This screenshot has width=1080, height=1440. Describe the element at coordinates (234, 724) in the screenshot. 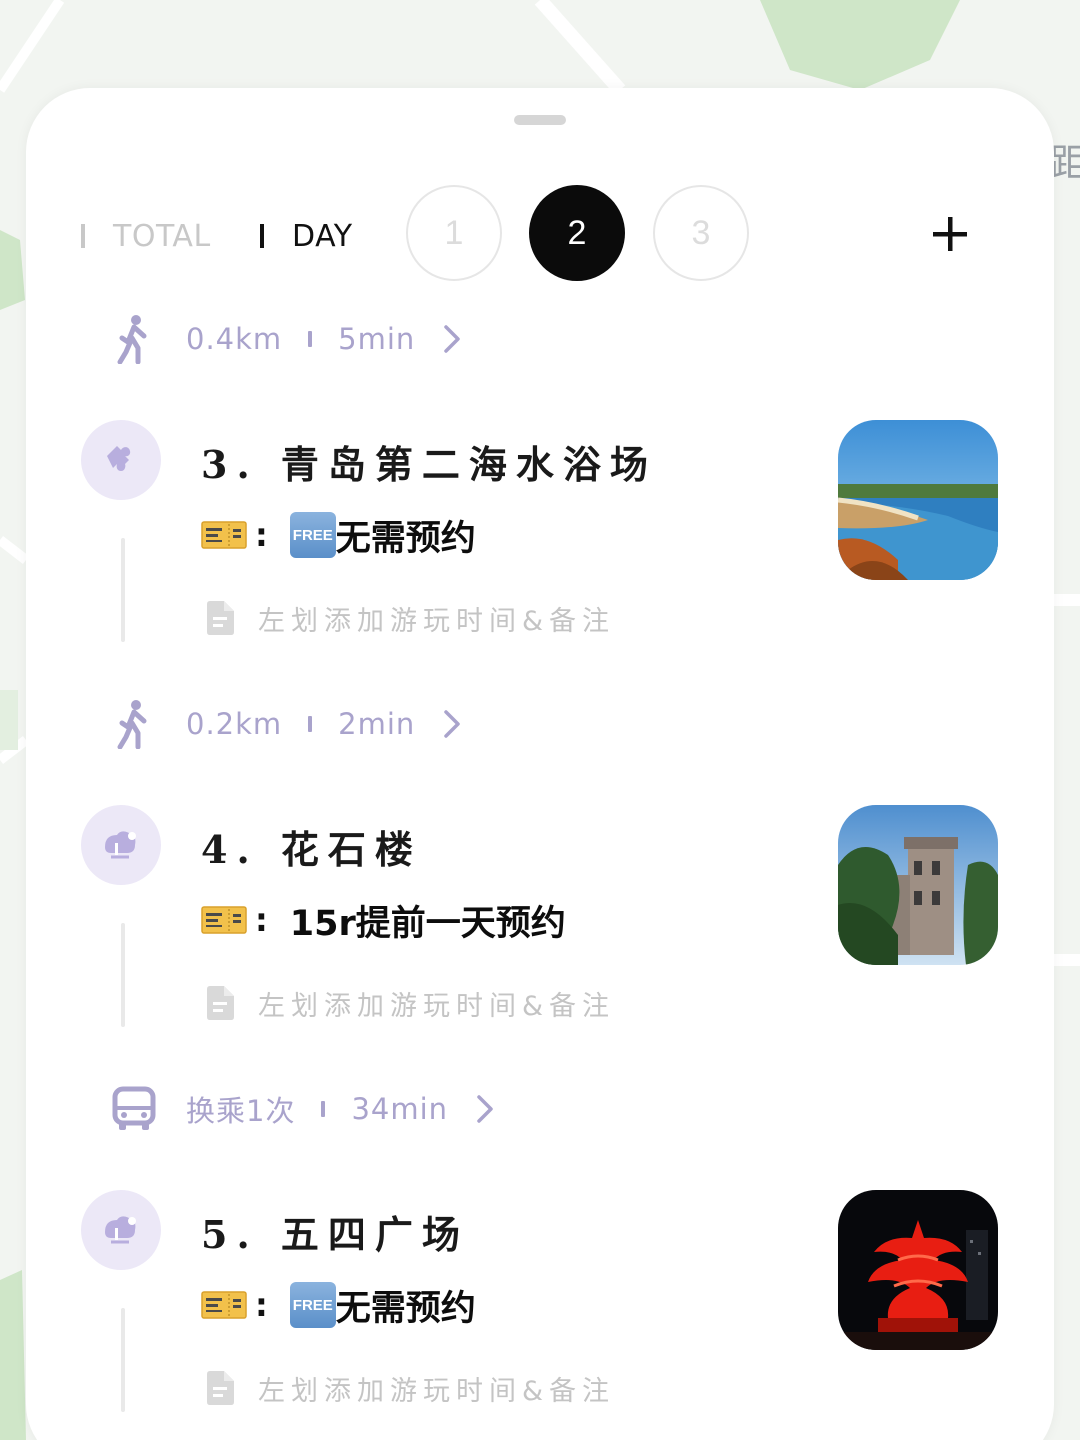

I see `transit-distance: 0.2km` at that location.